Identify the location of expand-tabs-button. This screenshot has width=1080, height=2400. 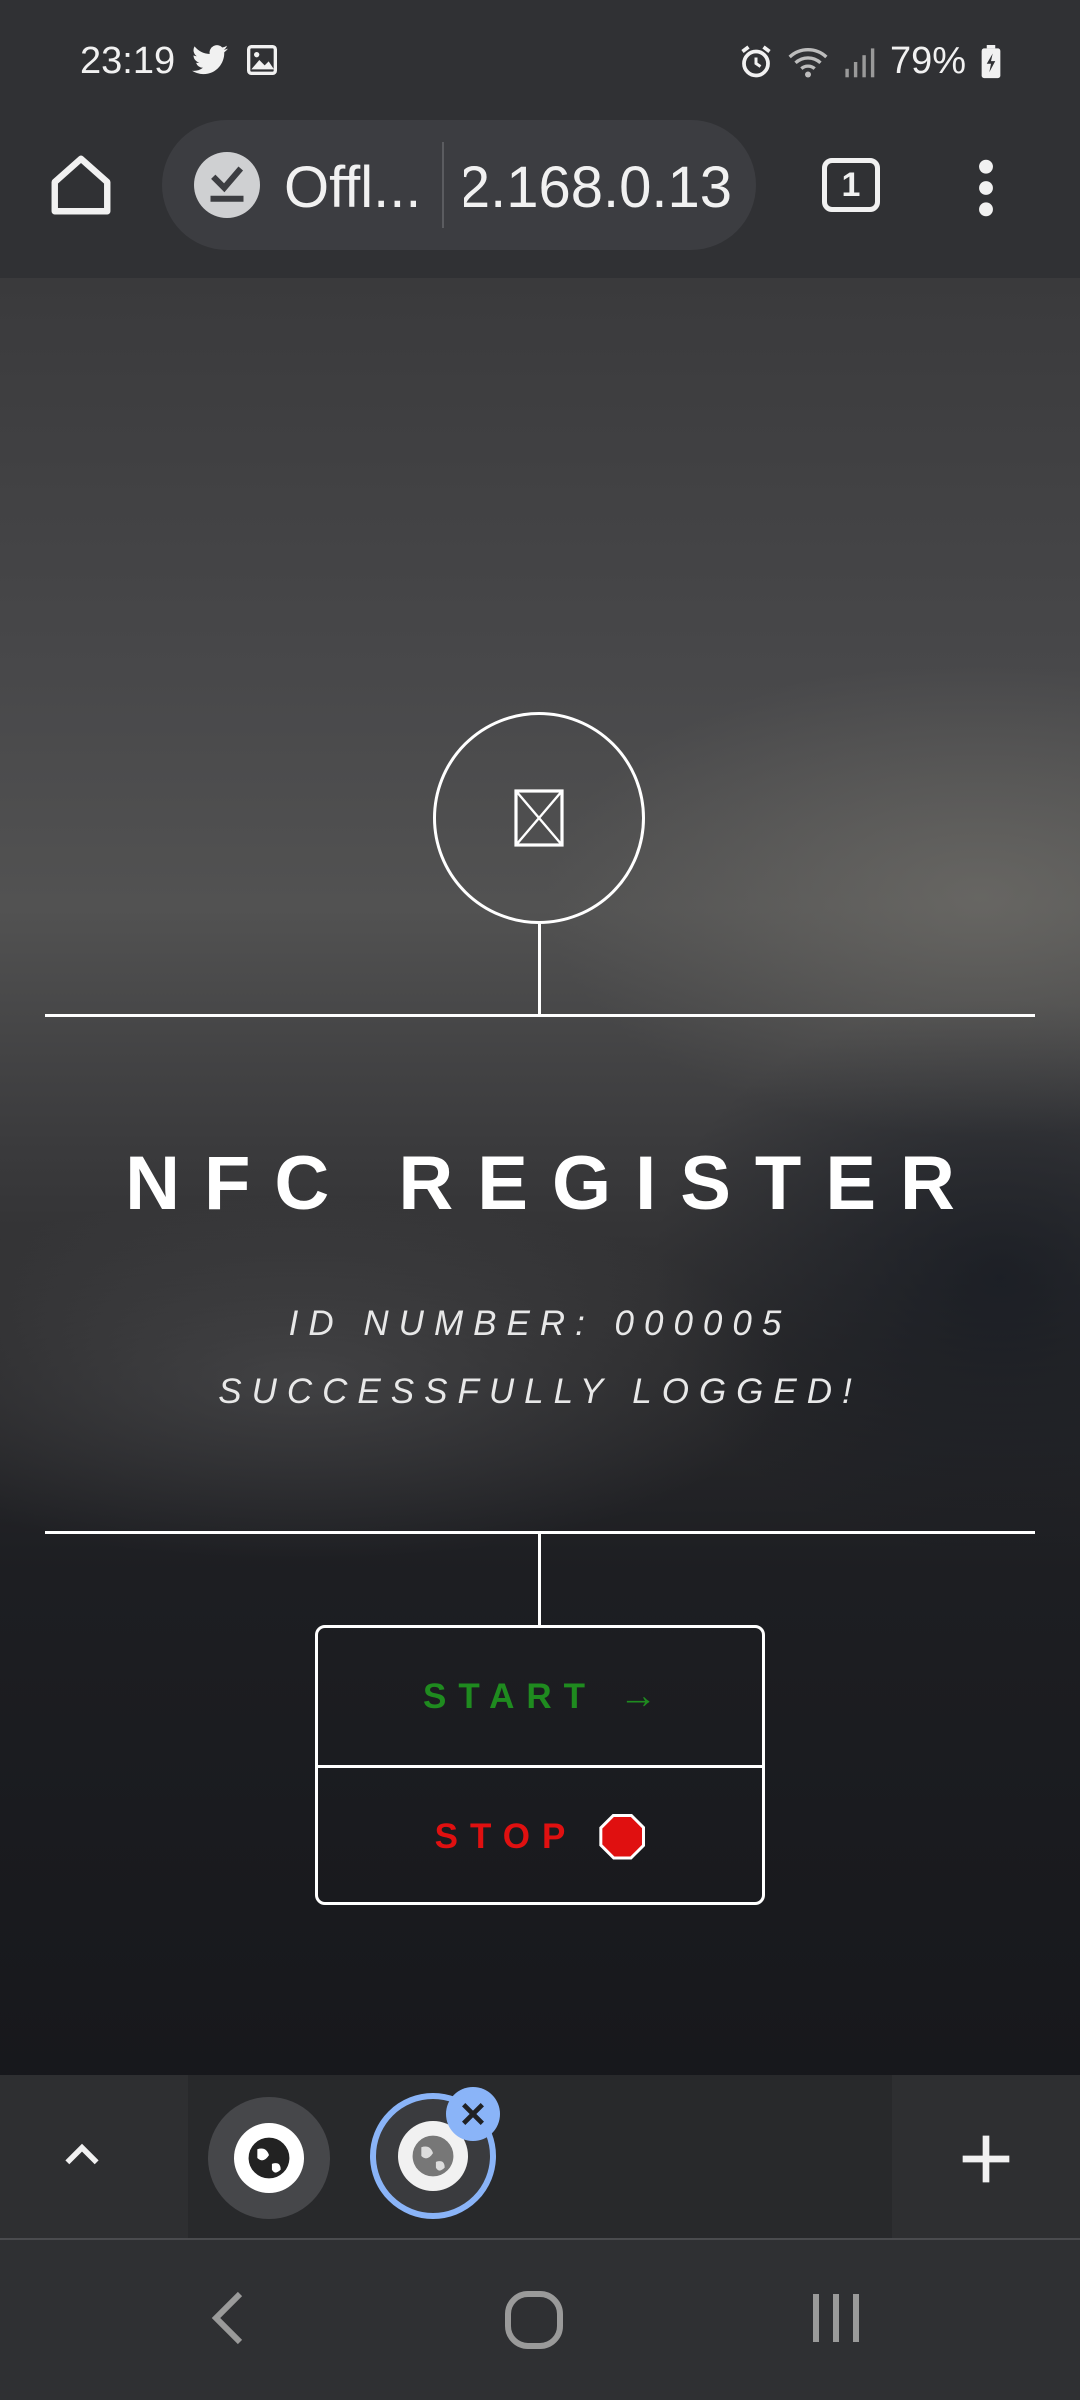
(94, 2156).